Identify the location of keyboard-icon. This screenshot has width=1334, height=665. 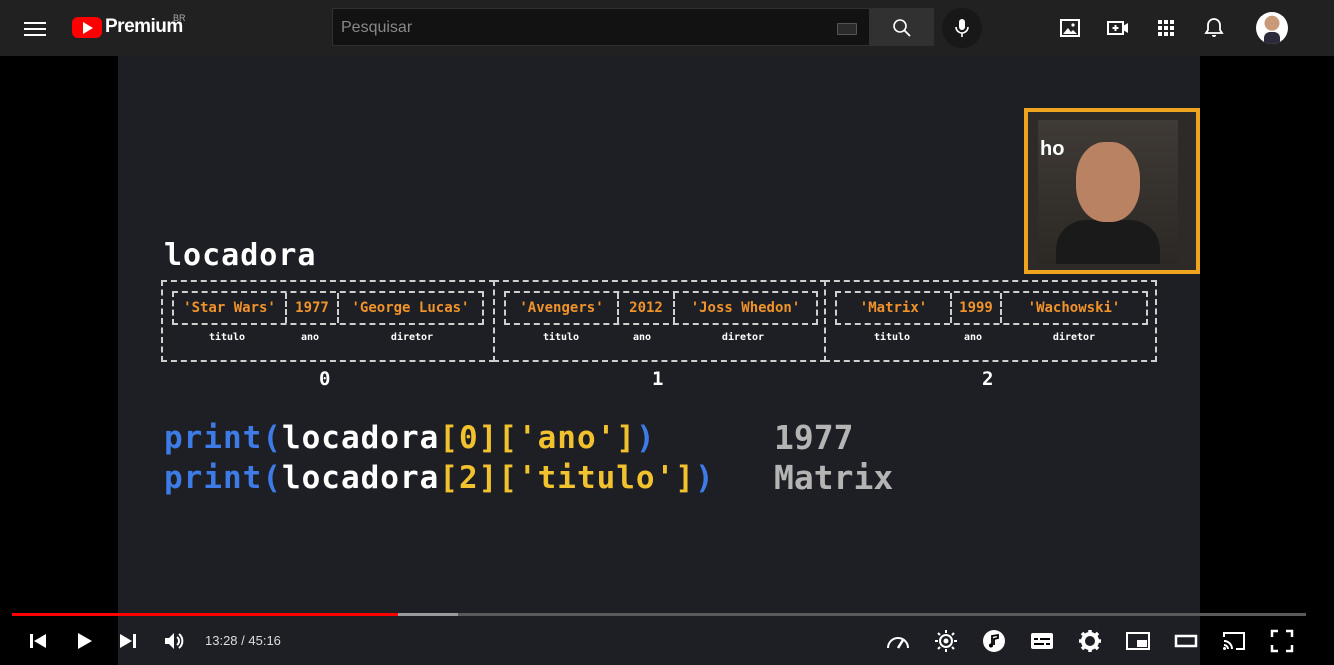
(847, 29).